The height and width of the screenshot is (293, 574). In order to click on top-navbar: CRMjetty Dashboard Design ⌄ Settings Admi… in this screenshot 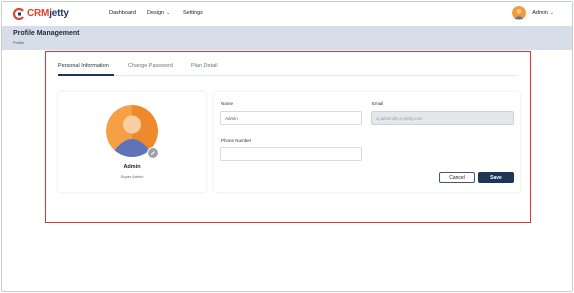, I will do `click(287, 14)`.